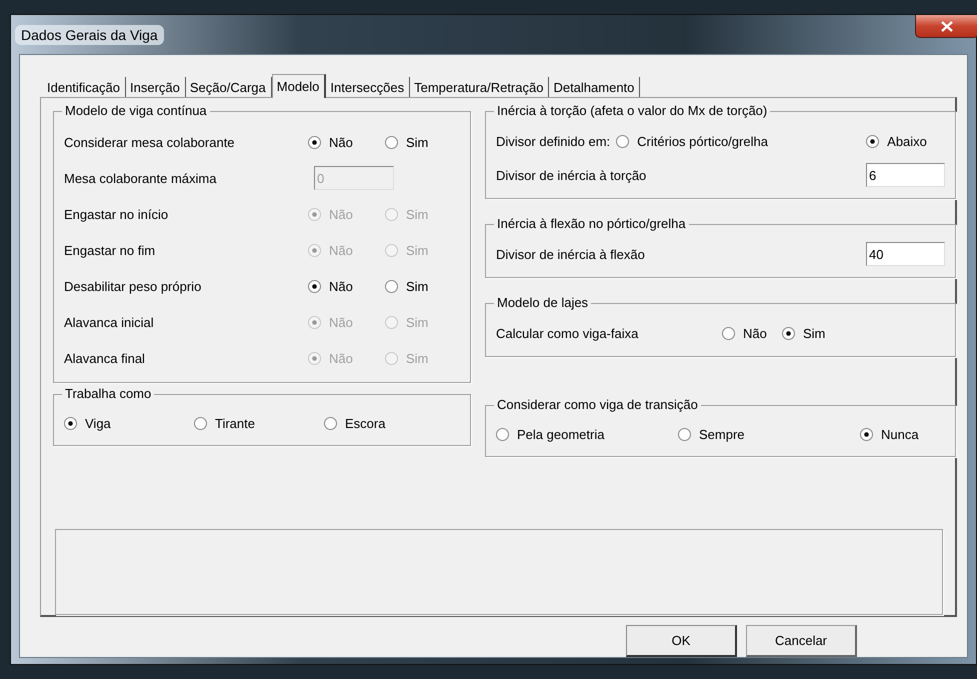  What do you see at coordinates (560, 434) in the screenshot?
I see `radio-label: Pela geometria` at bounding box center [560, 434].